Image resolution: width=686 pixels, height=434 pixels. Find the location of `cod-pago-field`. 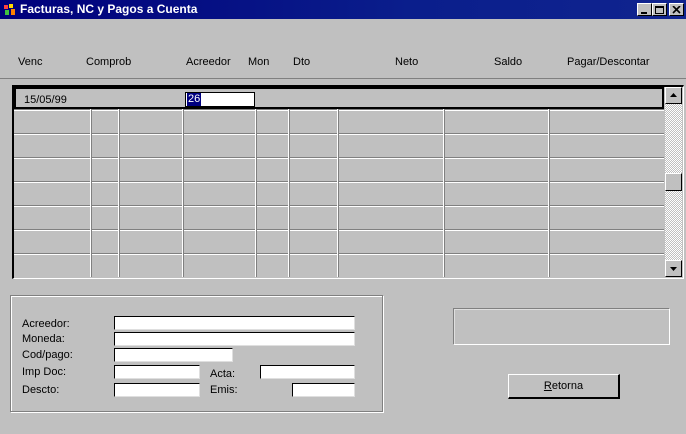

cod-pago-field is located at coordinates (173, 355).